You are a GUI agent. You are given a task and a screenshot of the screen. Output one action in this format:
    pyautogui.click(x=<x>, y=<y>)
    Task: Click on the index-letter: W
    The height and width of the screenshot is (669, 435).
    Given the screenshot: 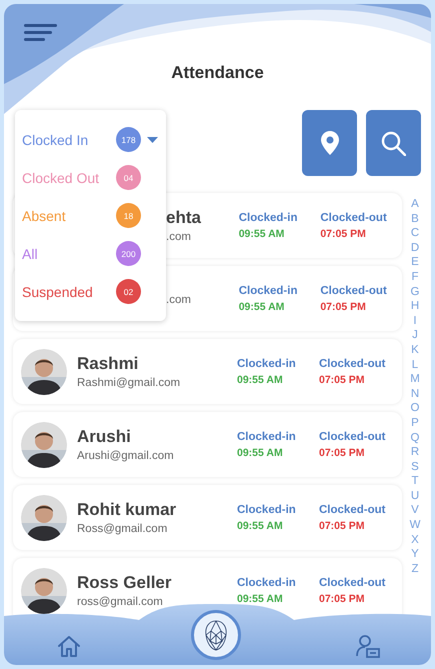 What is the action you would take?
    pyautogui.click(x=415, y=525)
    